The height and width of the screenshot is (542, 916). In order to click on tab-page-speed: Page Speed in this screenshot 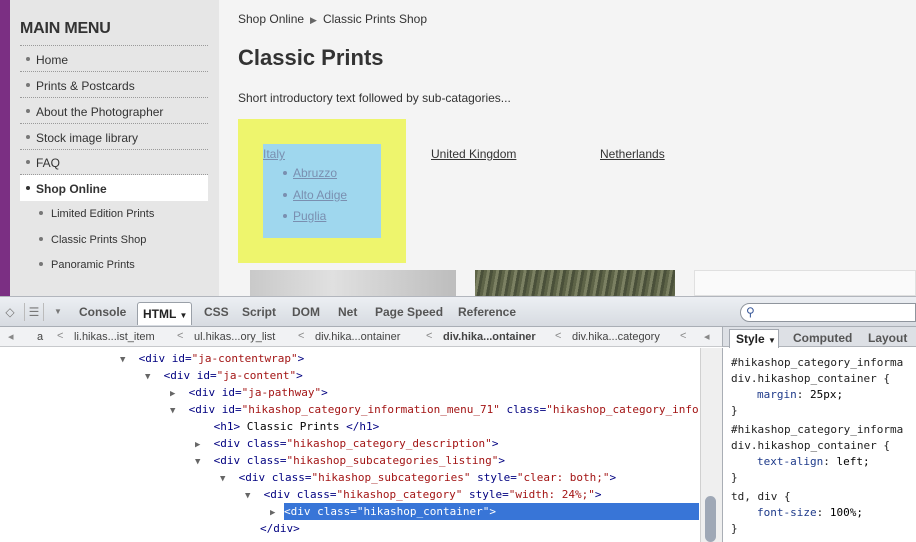, I will do `click(409, 312)`.